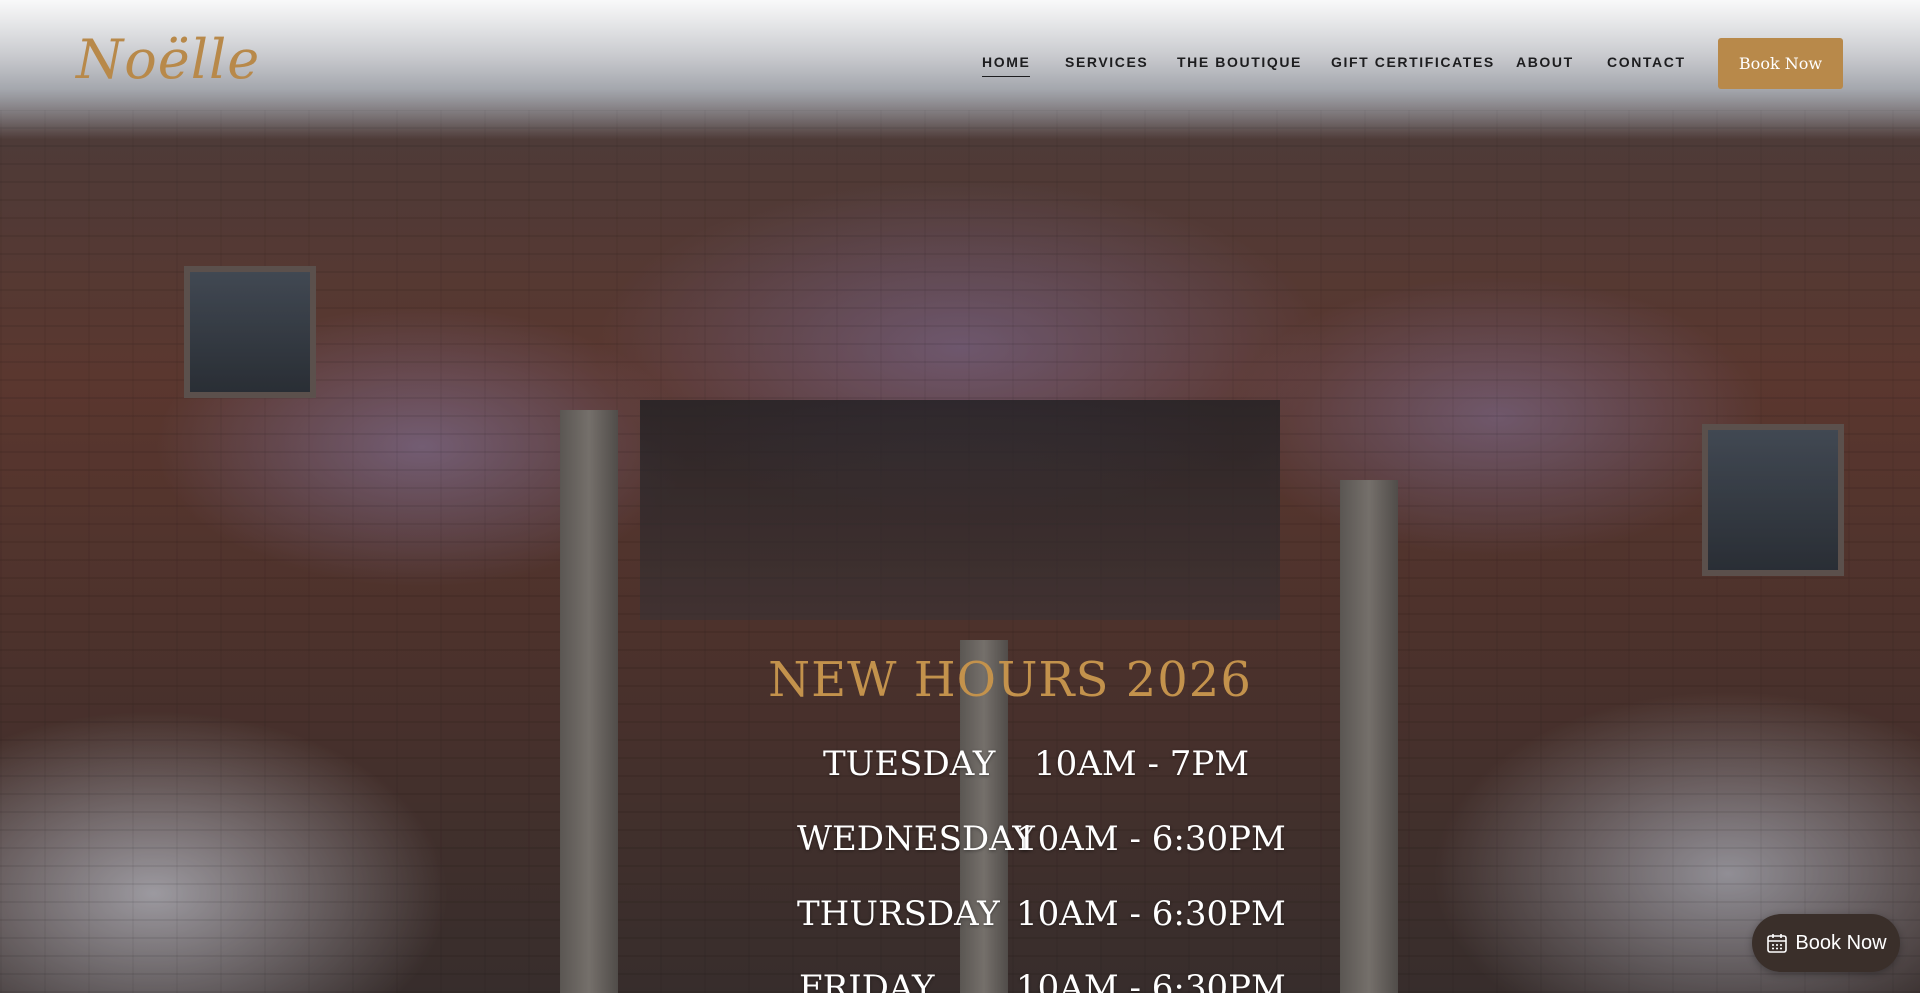 The image size is (1920, 993). Describe the element at coordinates (1151, 980) in the screenshot. I see `hours-time-friday: 10AM - 6:30PM` at that location.